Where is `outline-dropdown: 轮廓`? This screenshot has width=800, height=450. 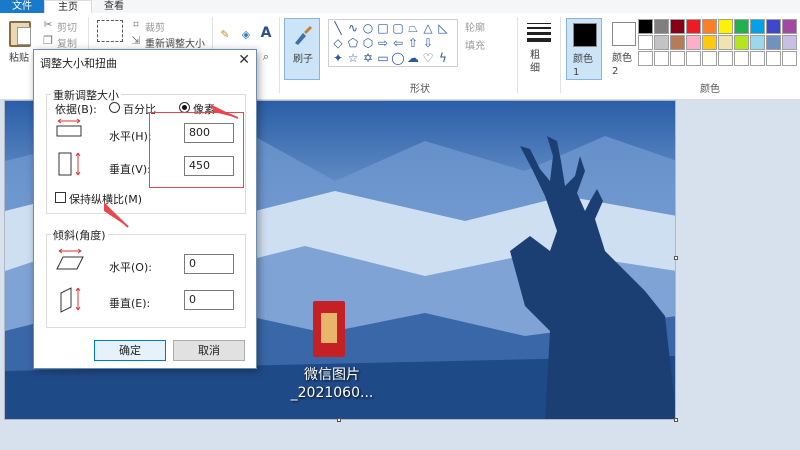
outline-dropdown: 轮廓 is located at coordinates (475, 26).